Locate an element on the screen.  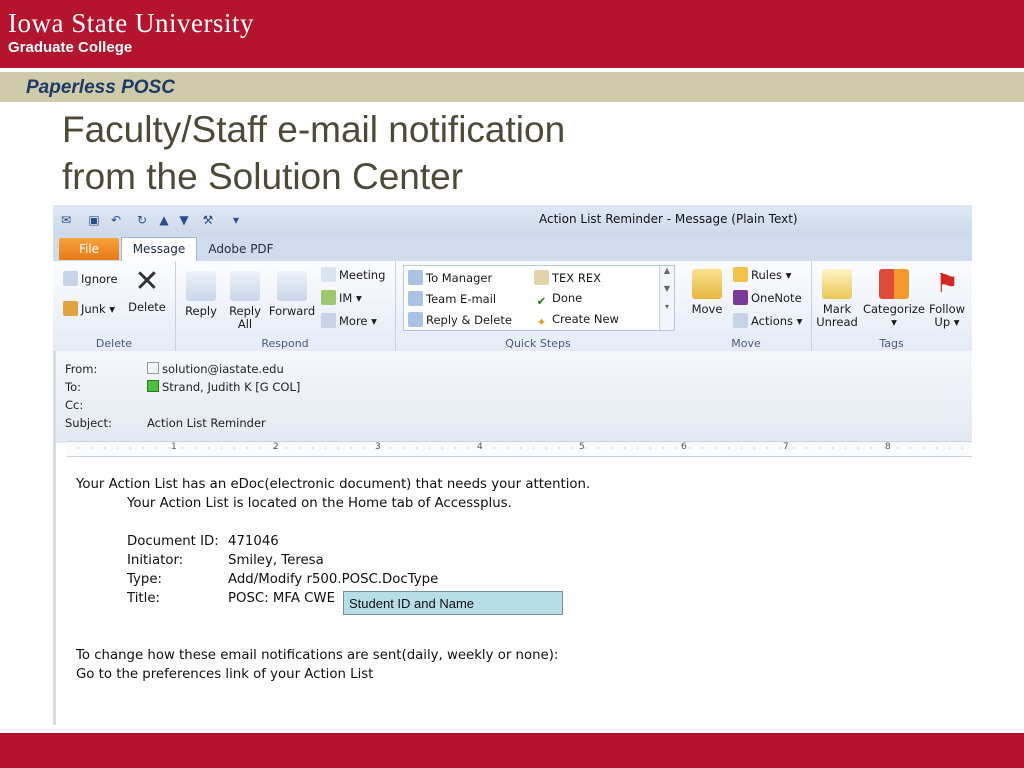
from-label: From: is located at coordinates (81, 369).